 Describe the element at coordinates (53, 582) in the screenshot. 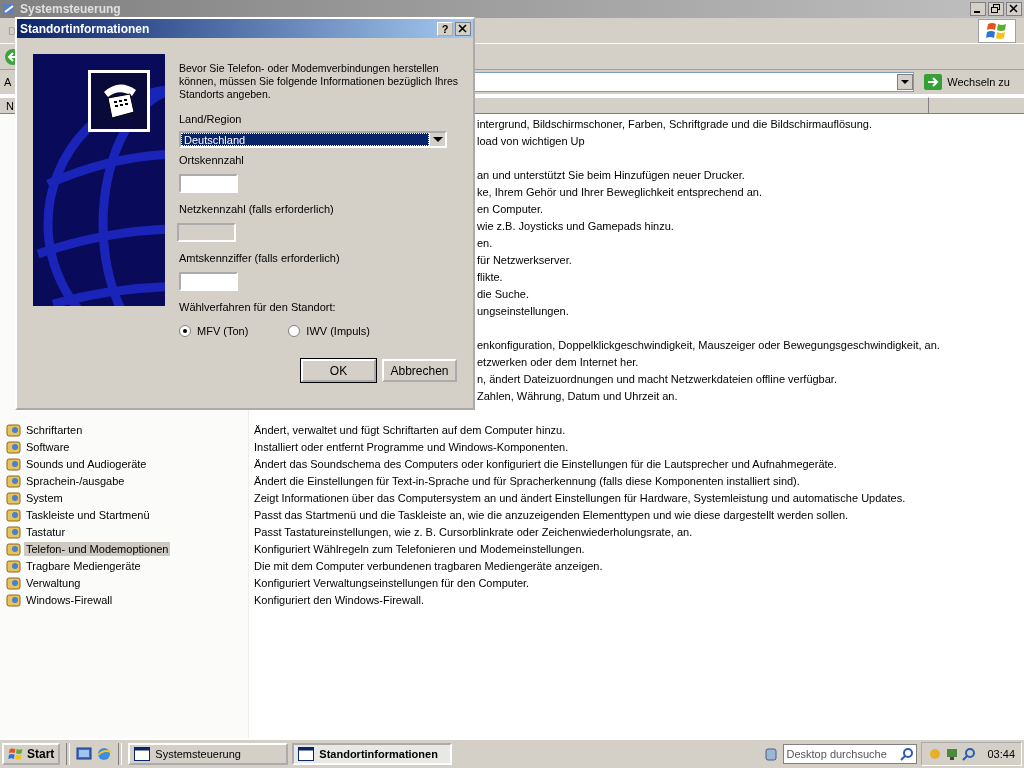

I see `item-name: Verwaltung` at that location.